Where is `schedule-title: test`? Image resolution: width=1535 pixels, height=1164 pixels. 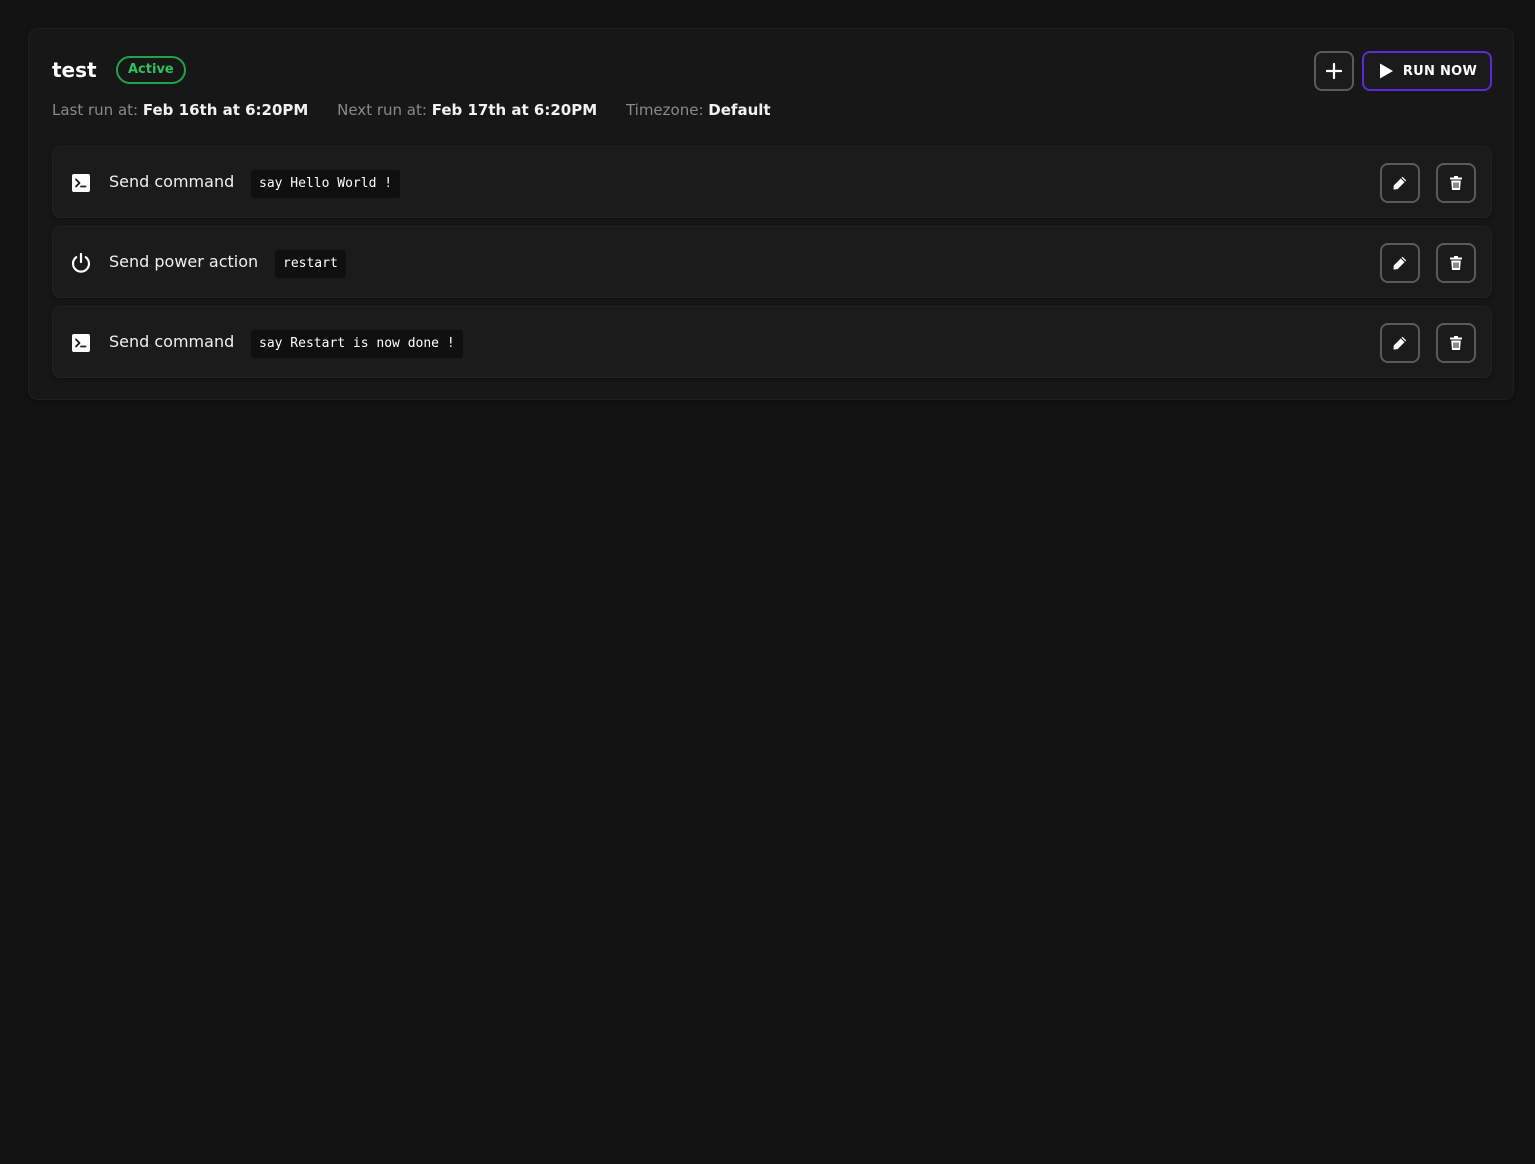 schedule-title: test is located at coordinates (74, 70).